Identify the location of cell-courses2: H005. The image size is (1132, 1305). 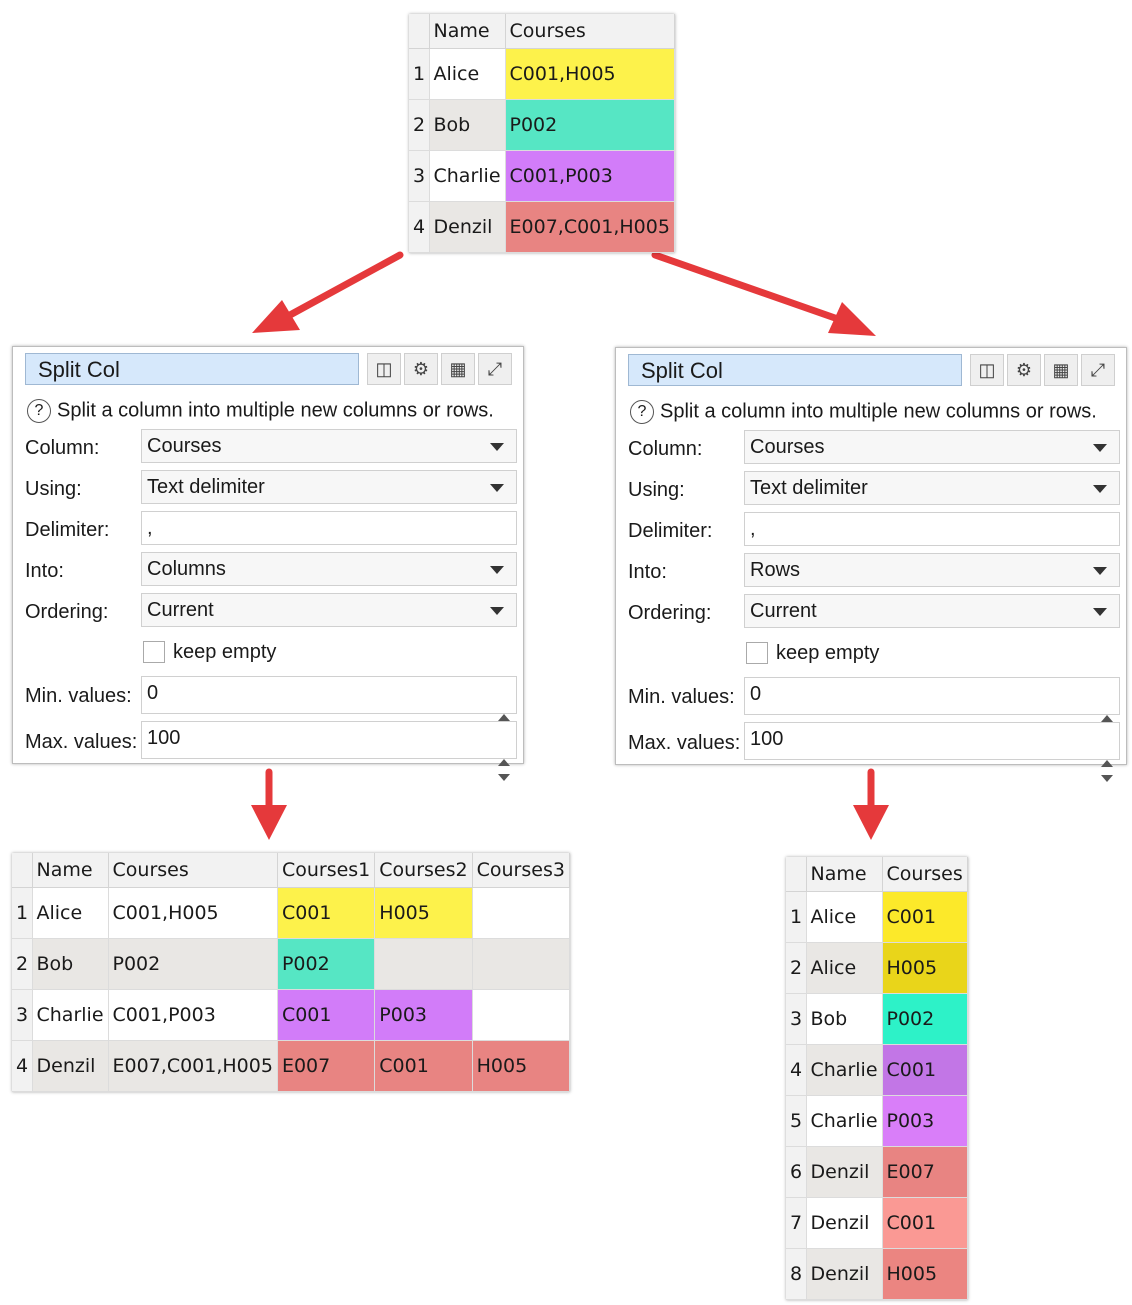
(423, 913).